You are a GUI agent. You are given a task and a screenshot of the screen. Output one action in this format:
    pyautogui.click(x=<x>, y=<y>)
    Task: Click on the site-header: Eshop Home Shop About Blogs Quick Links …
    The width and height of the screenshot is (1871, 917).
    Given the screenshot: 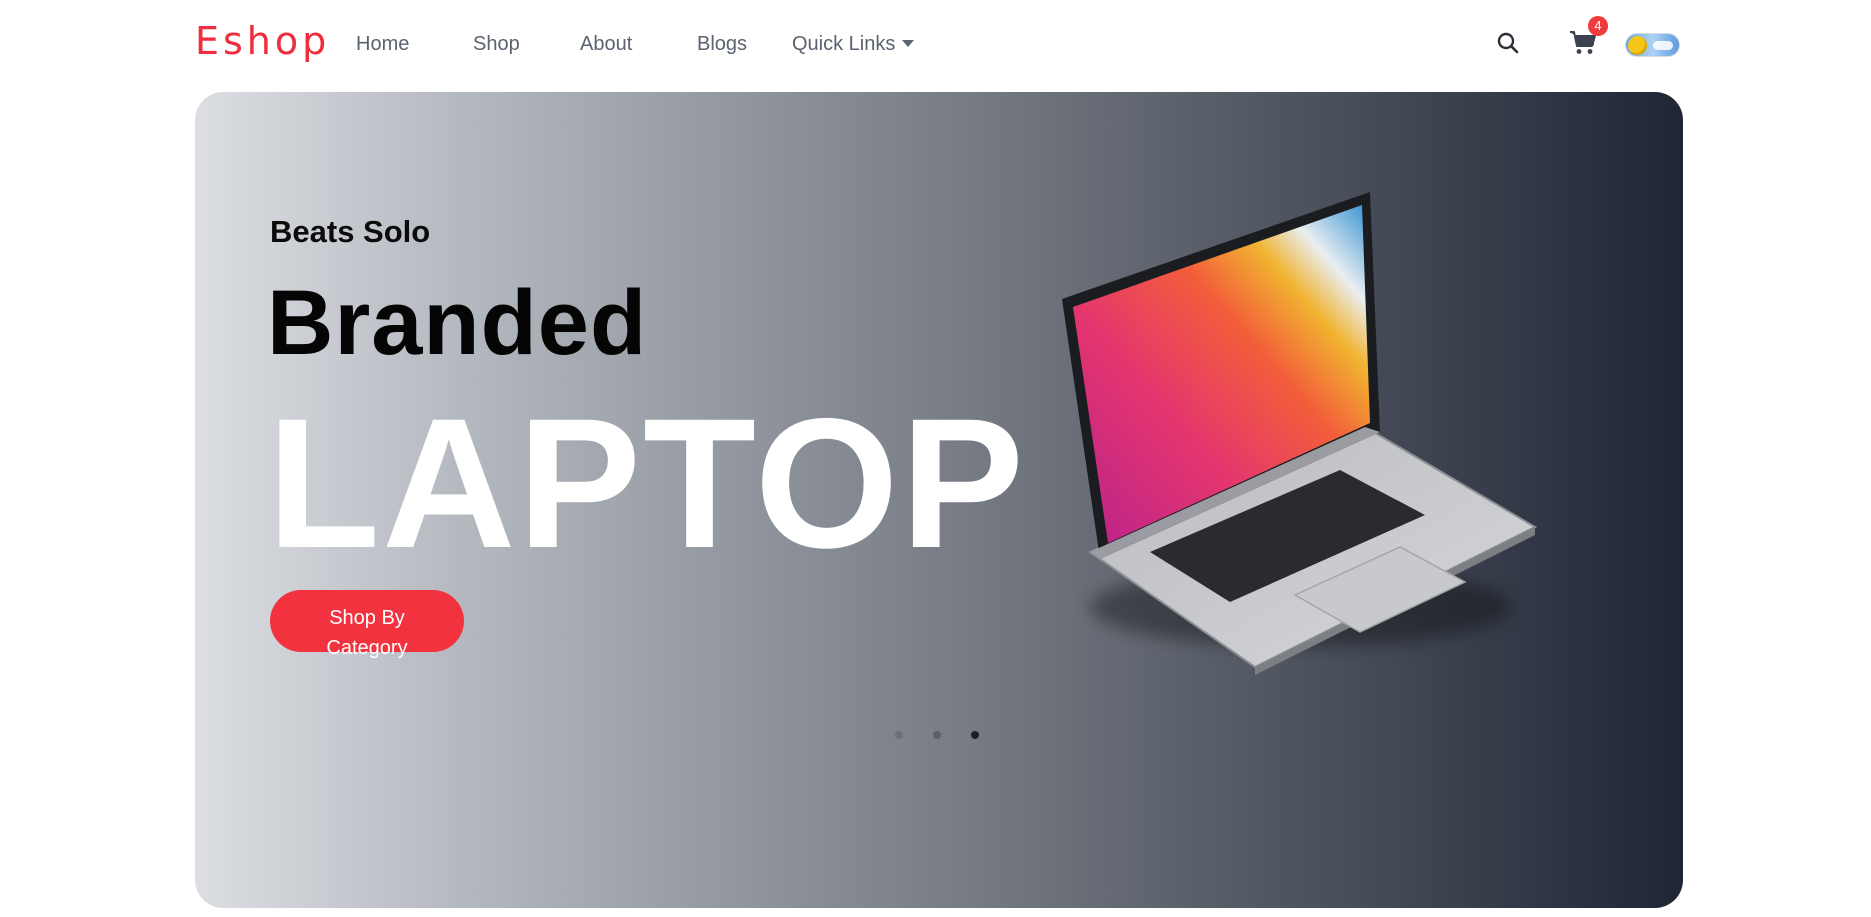 What is the action you would take?
    pyautogui.click(x=939, y=46)
    